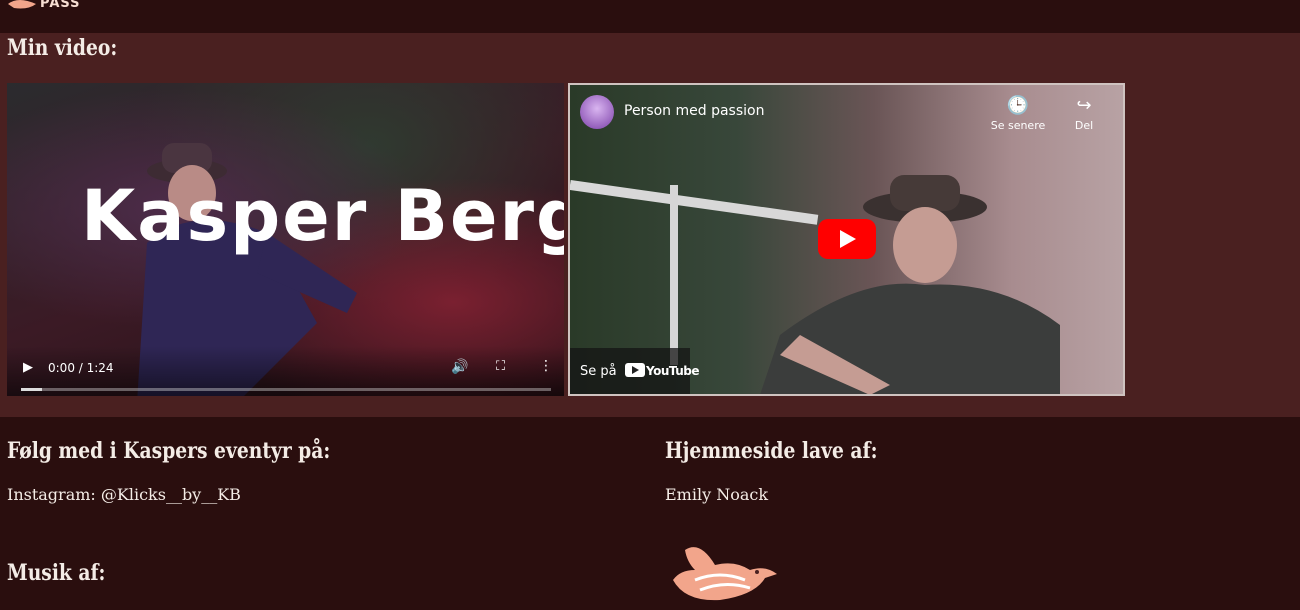  What do you see at coordinates (597, 112) in the screenshot?
I see `channel-avatar` at bounding box center [597, 112].